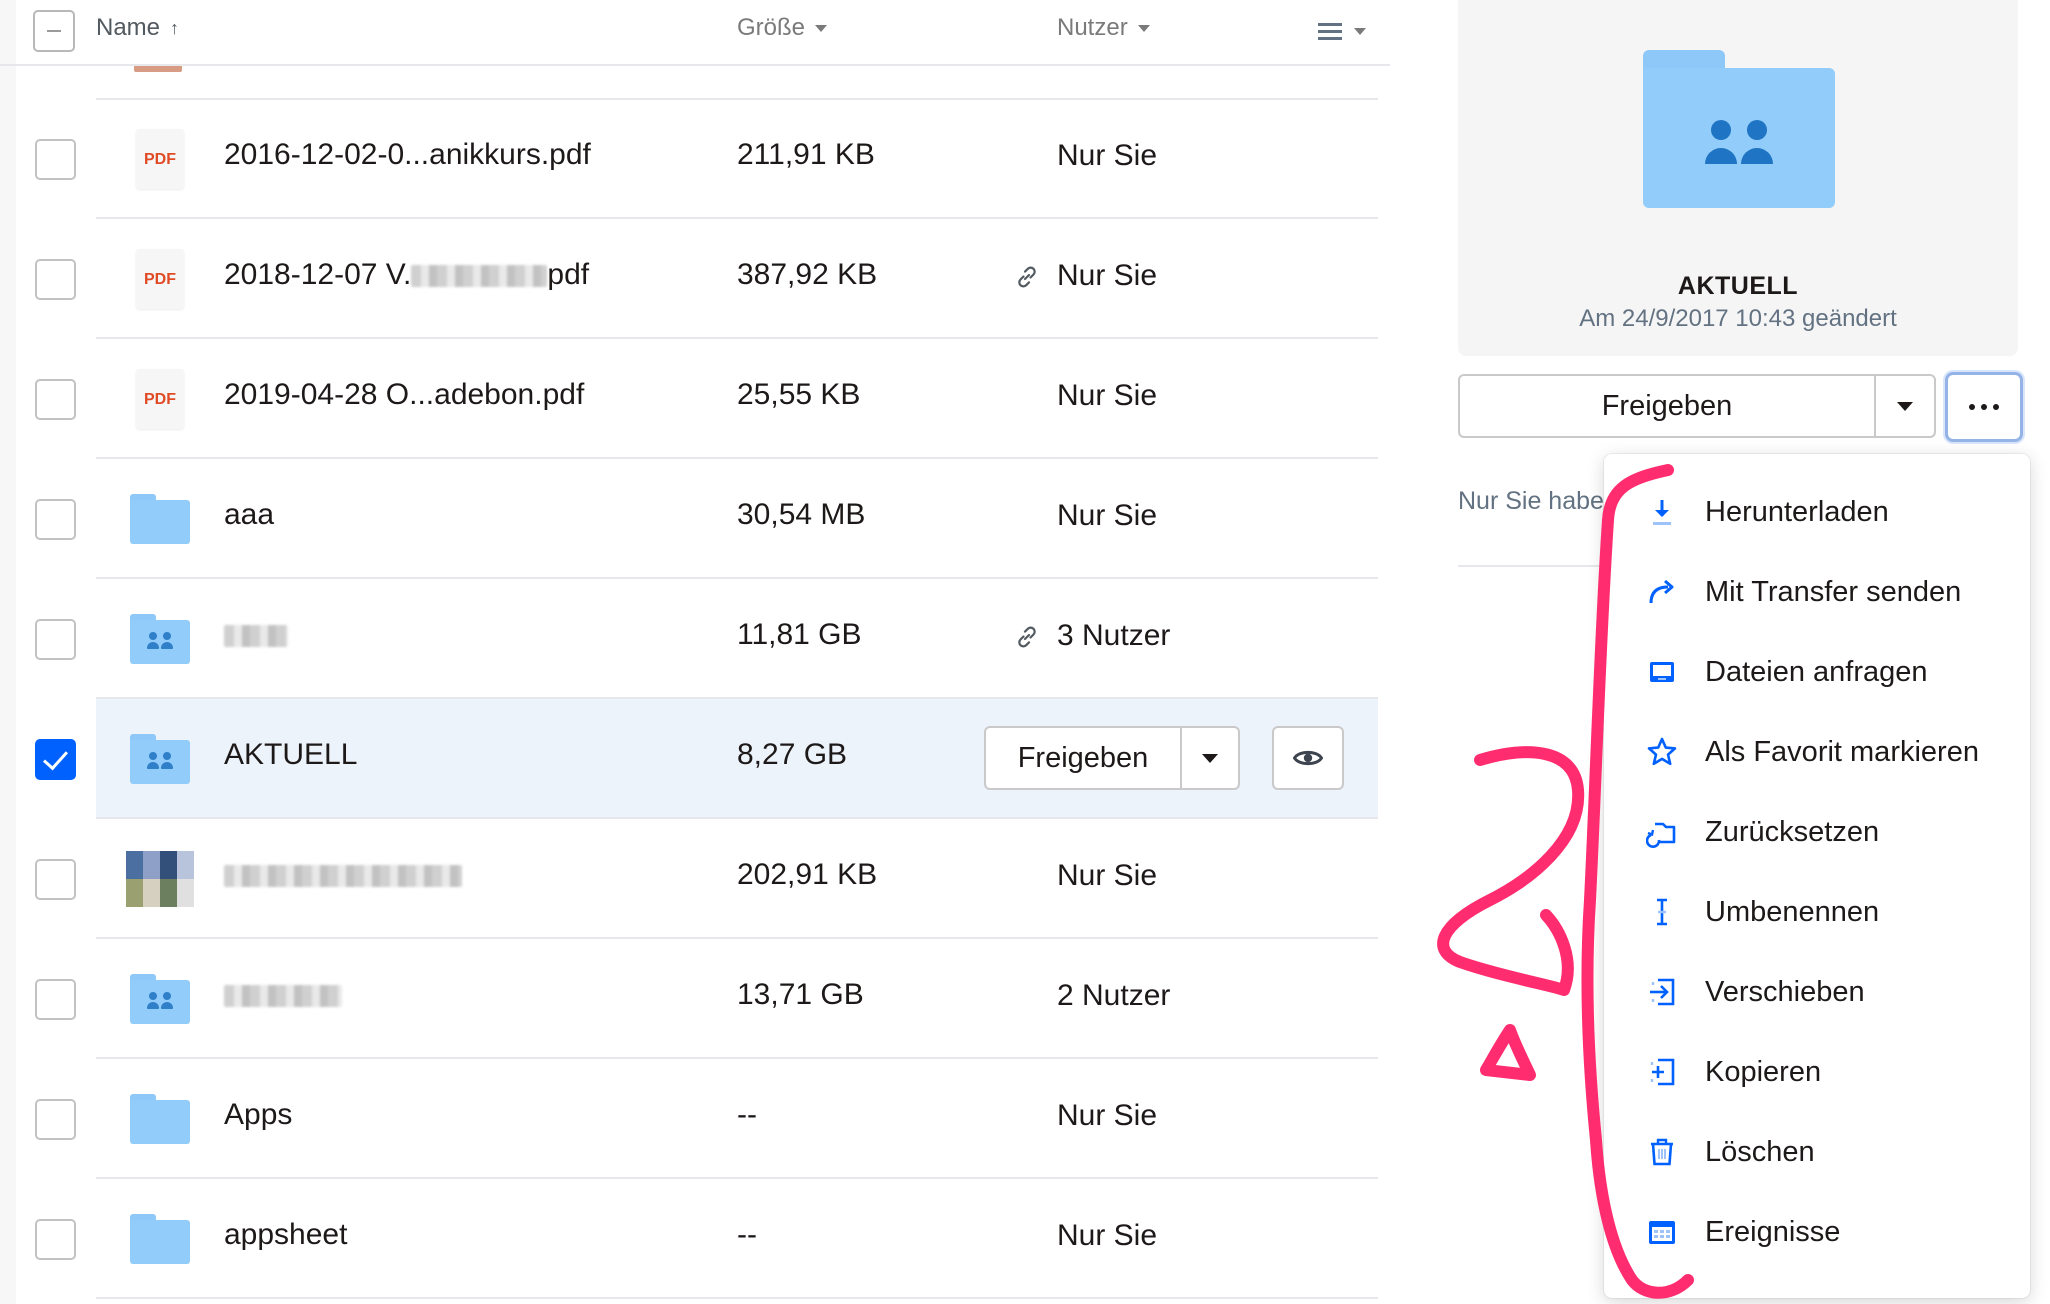  What do you see at coordinates (1662, 672) in the screenshot?
I see `file-request-icon` at bounding box center [1662, 672].